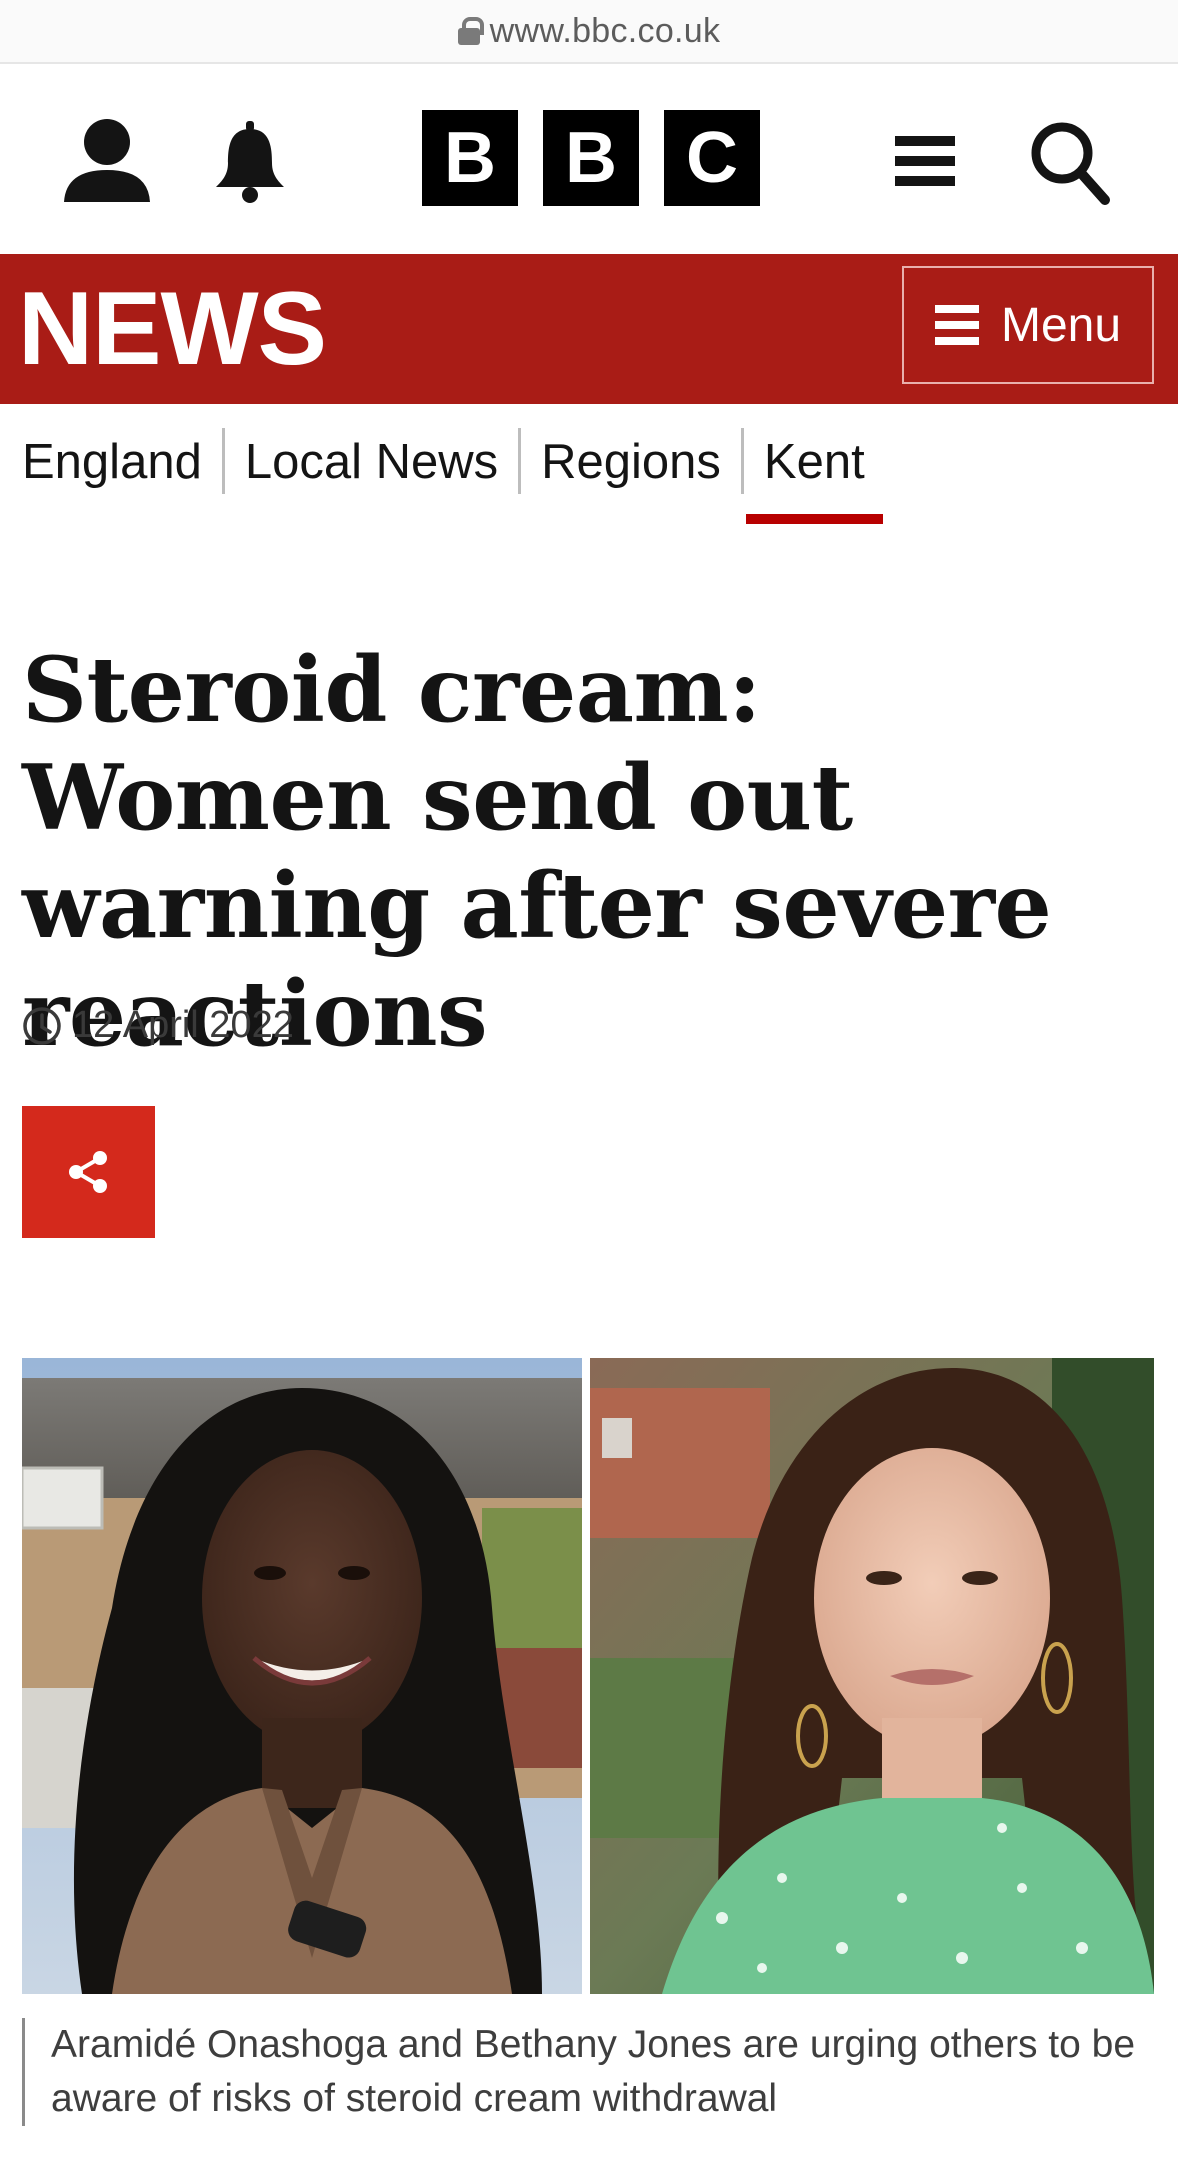  Describe the element at coordinates (1069, 162) in the screenshot. I see `search-icon` at that location.